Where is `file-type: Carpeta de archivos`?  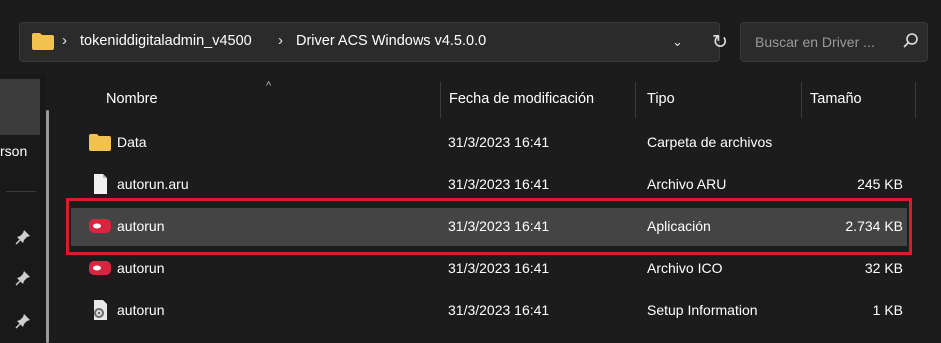
file-type: Carpeta de archivos is located at coordinates (710, 142).